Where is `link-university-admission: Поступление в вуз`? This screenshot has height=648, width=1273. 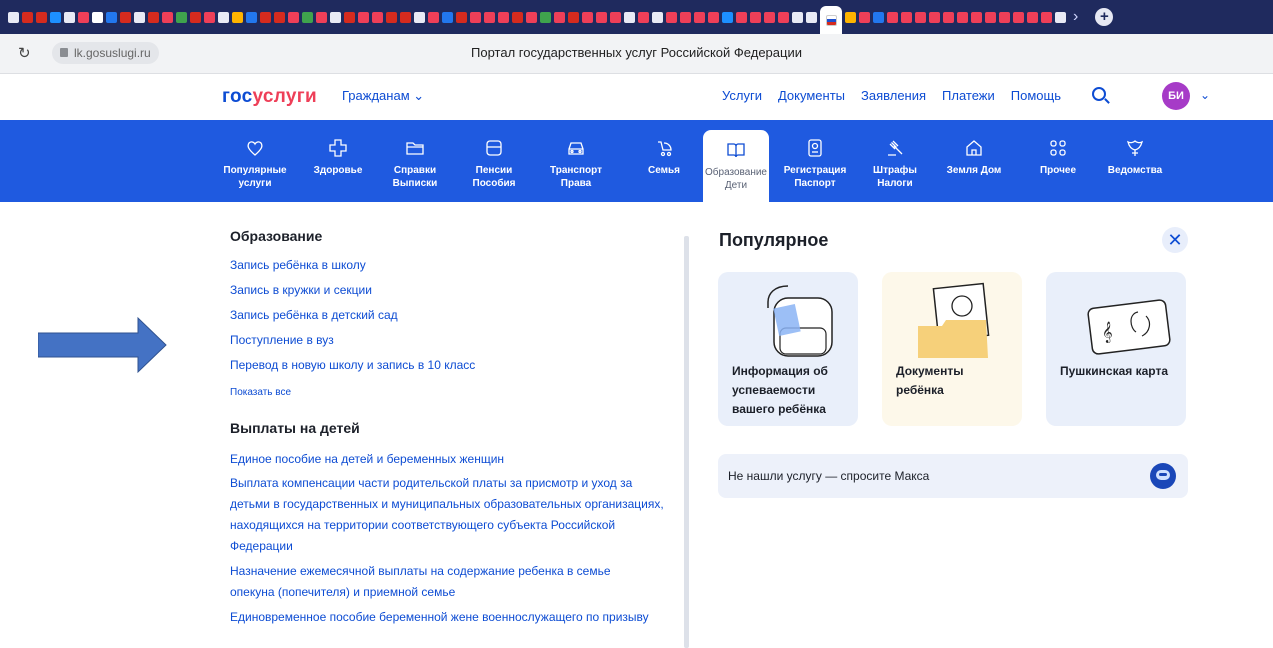
link-university-admission: Поступление в вуз is located at coordinates (455, 340).